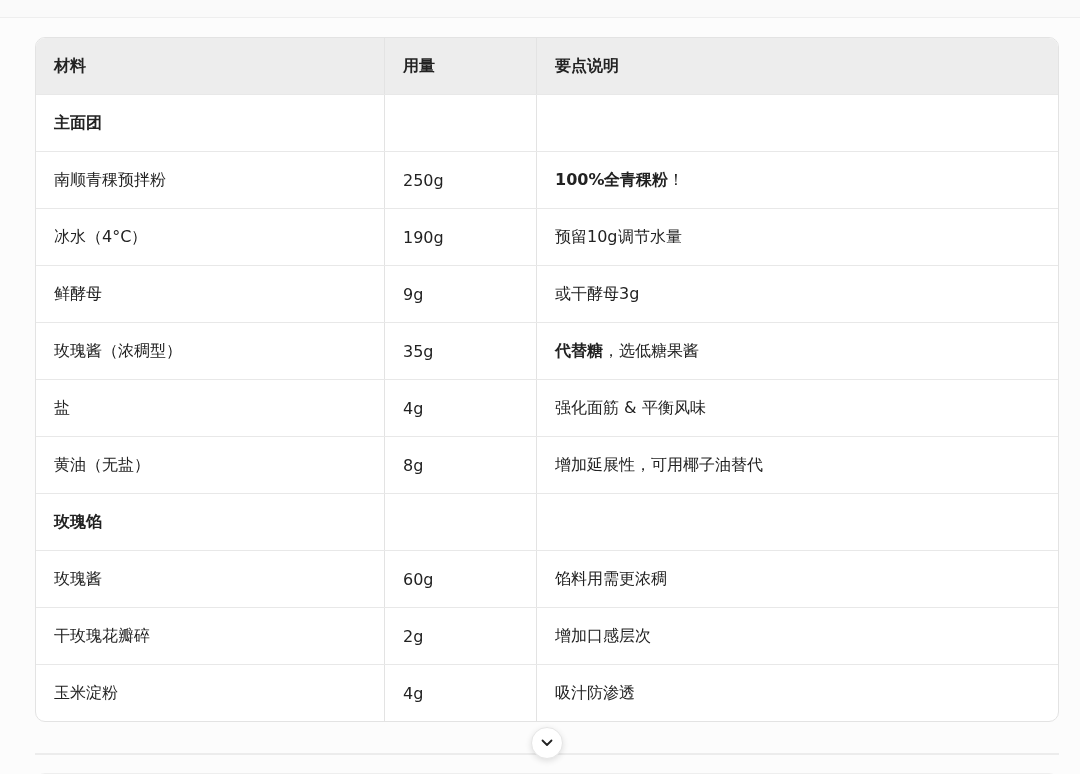  I want to click on table-cell: 9g, so click(413, 294).